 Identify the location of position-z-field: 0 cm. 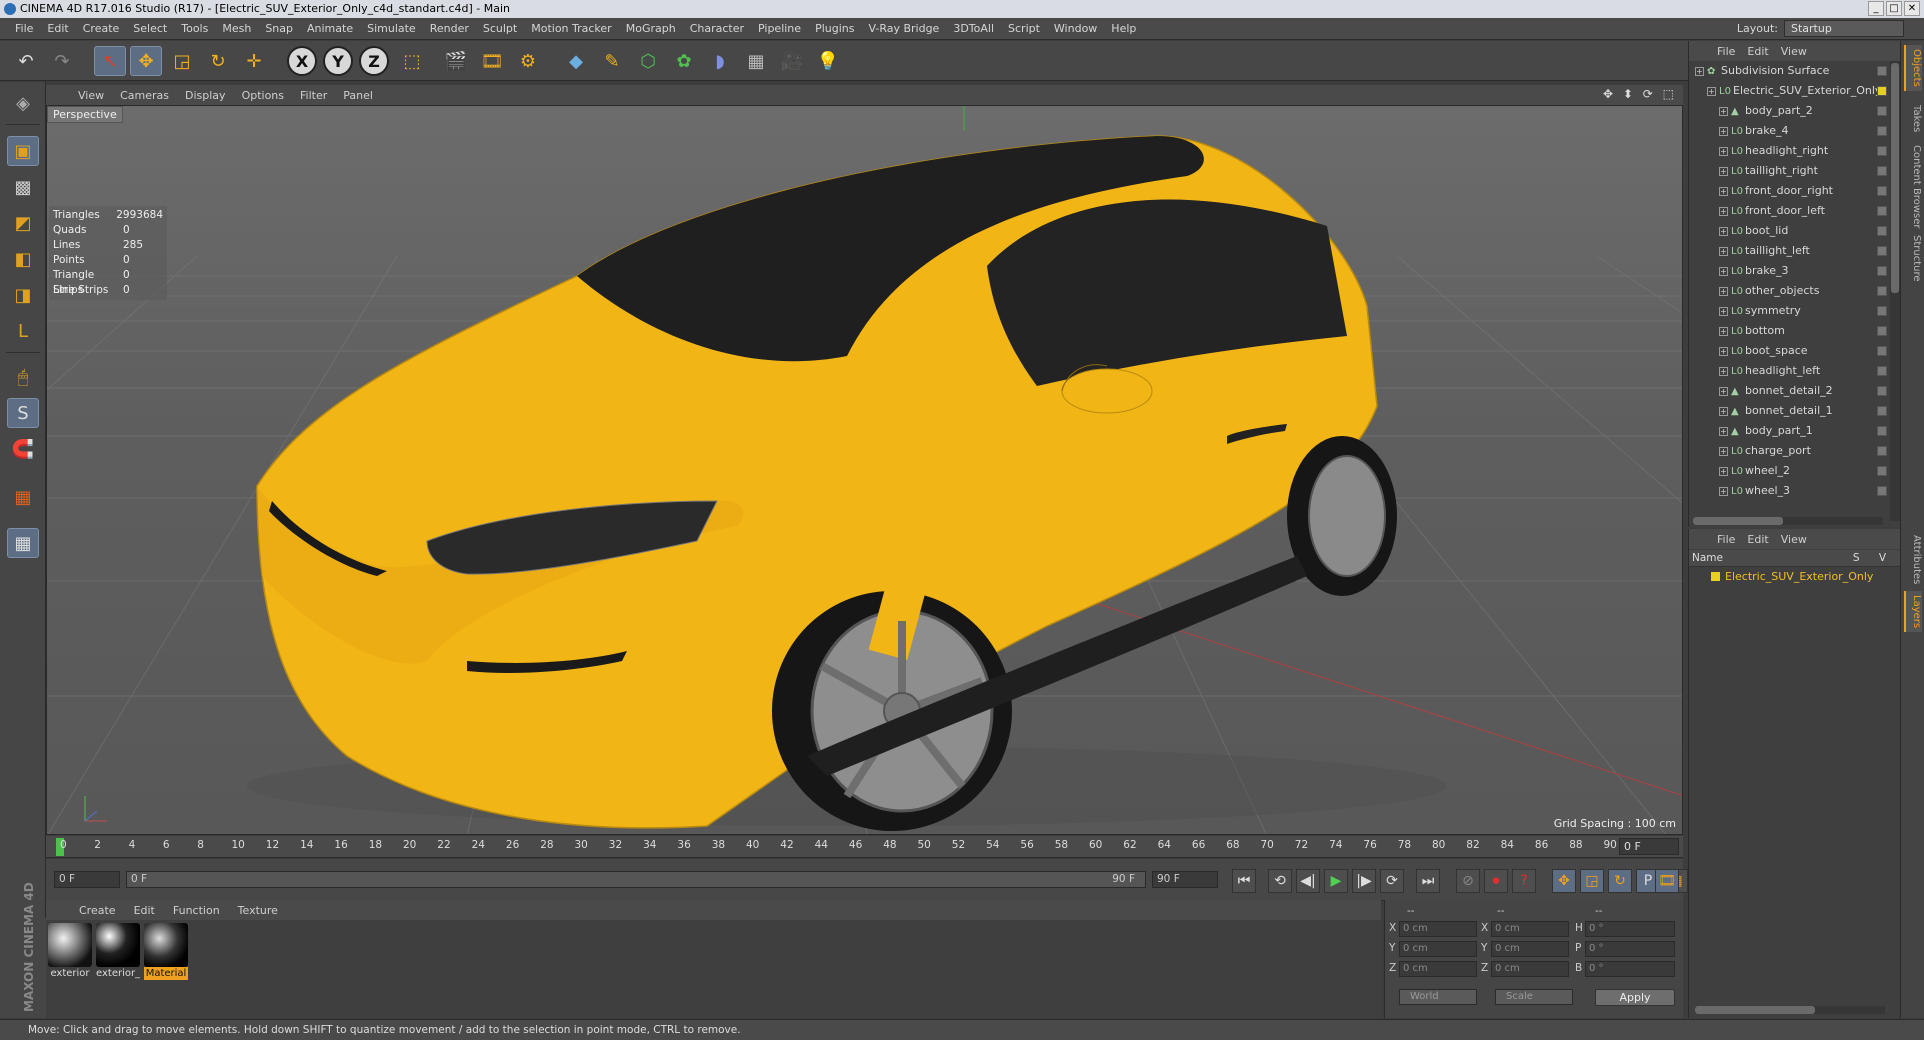
(1438, 969).